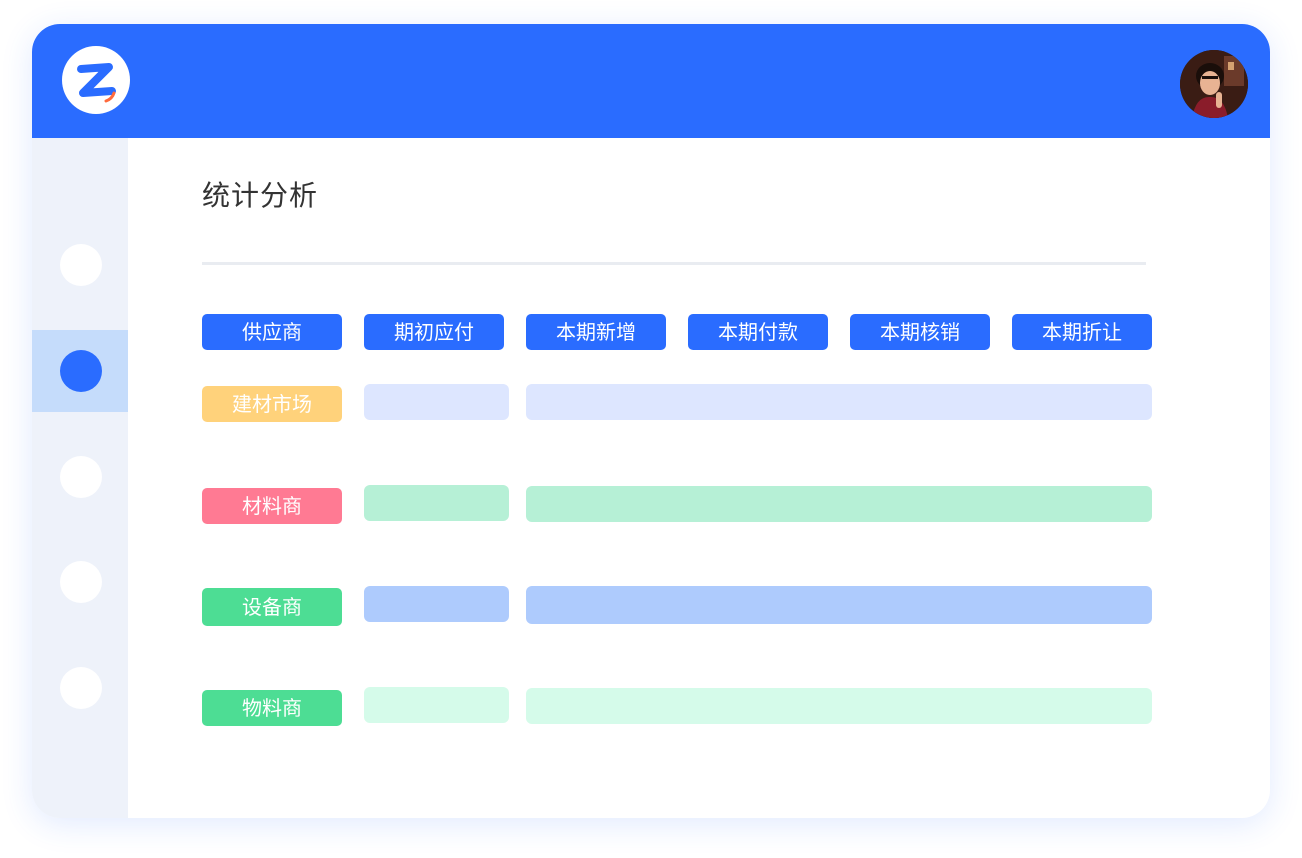 This screenshot has height=858, width=1302. What do you see at coordinates (1214, 84) in the screenshot?
I see `avatar-icon` at bounding box center [1214, 84].